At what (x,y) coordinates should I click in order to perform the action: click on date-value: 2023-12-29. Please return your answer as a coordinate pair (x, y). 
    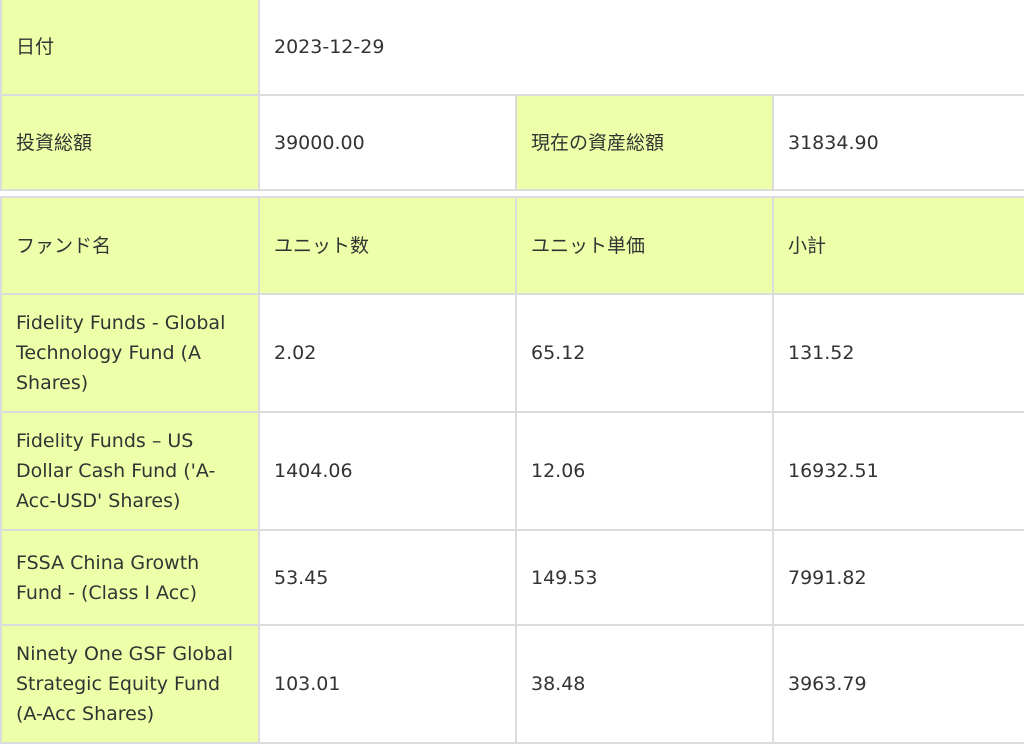
    Looking at the image, I should click on (640, 48).